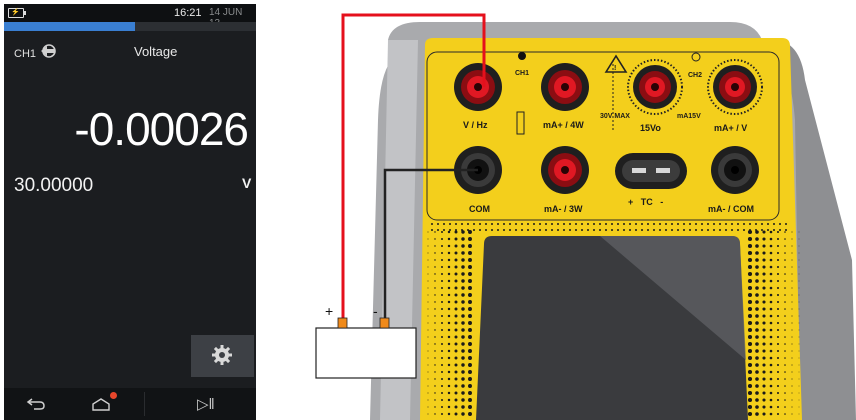 This screenshot has height=420, width=856. I want to click on play-pause-button: ▷‖, so click(205, 404).